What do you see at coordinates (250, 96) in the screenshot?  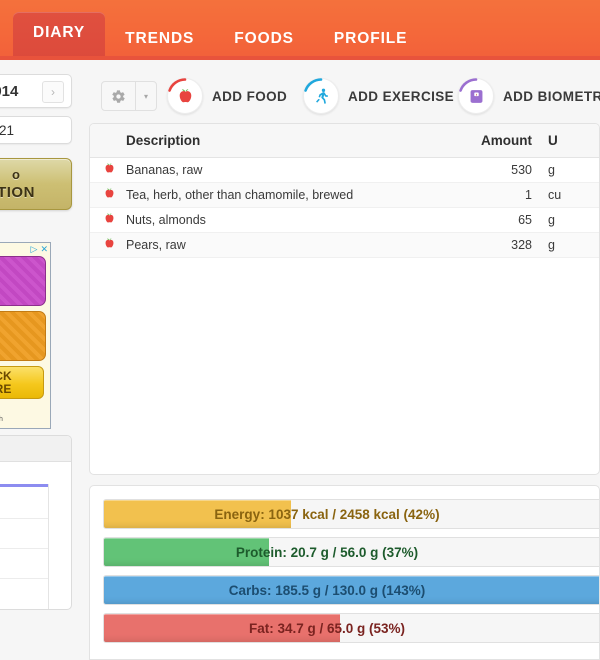 I see `add-food-label: ADD FOOD` at bounding box center [250, 96].